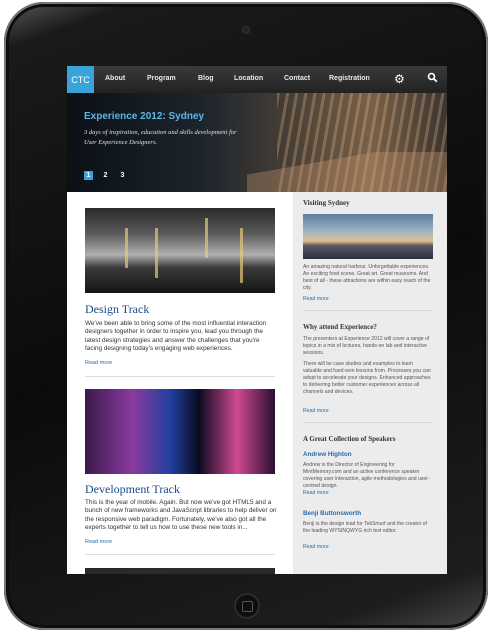 This screenshot has height=633, width=492. I want to click on home-square-icon, so click(247, 606).